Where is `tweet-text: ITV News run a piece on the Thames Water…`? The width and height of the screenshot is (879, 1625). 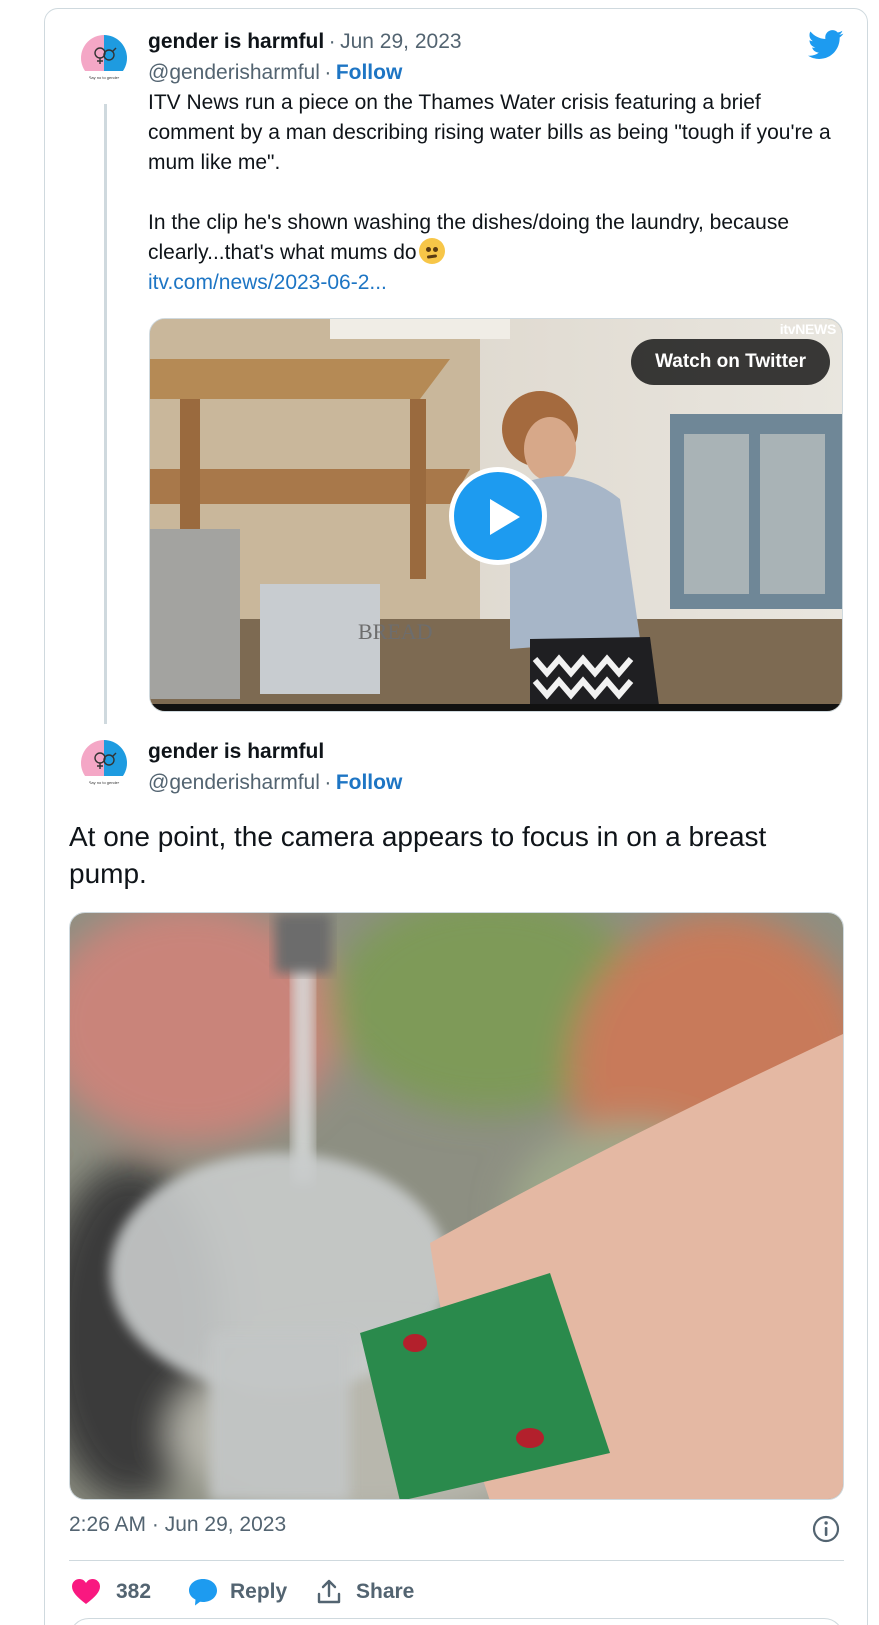
tweet-text: ITV News run a piece on the Thames Water… is located at coordinates (493, 193).